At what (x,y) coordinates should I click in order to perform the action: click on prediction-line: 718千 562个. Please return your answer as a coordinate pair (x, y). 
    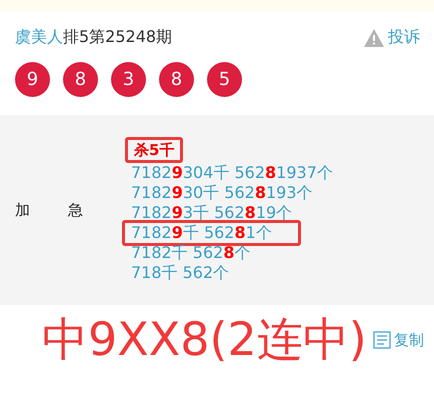
    Looking at the image, I should click on (180, 273).